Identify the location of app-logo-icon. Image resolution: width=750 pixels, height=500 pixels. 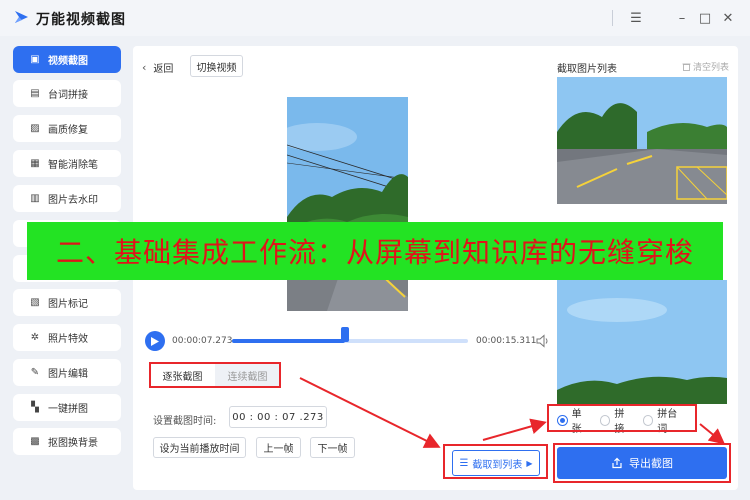
(21, 17).